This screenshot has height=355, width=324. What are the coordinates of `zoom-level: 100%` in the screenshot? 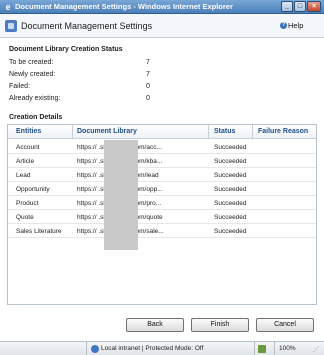 It's located at (287, 348).